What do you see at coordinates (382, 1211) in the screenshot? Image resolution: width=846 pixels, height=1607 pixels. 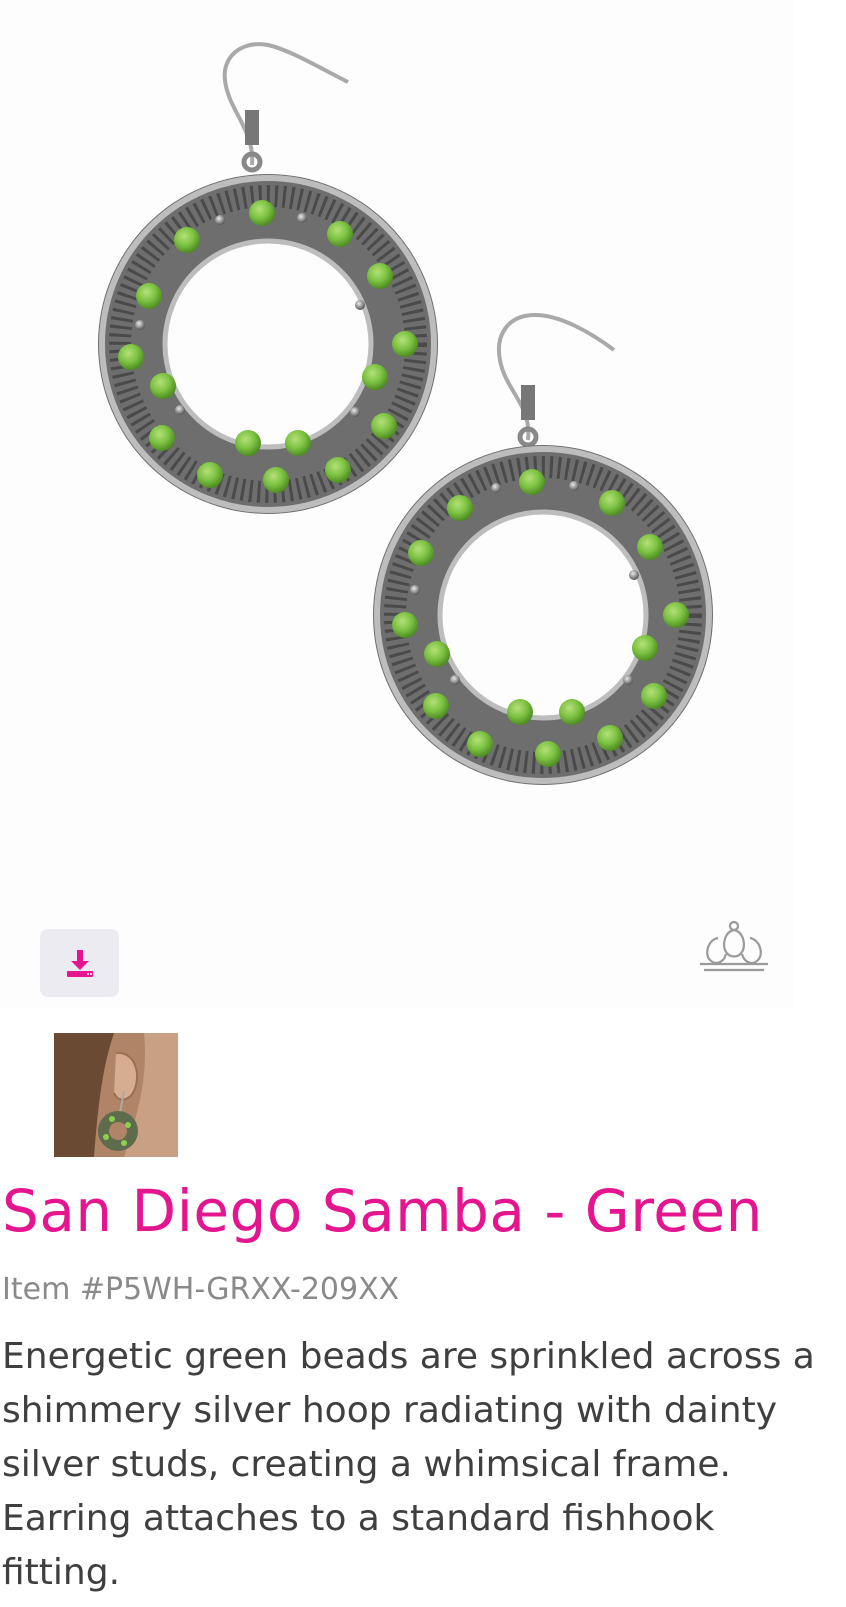 I see `product-title: San Diego Samba - Green` at bounding box center [382, 1211].